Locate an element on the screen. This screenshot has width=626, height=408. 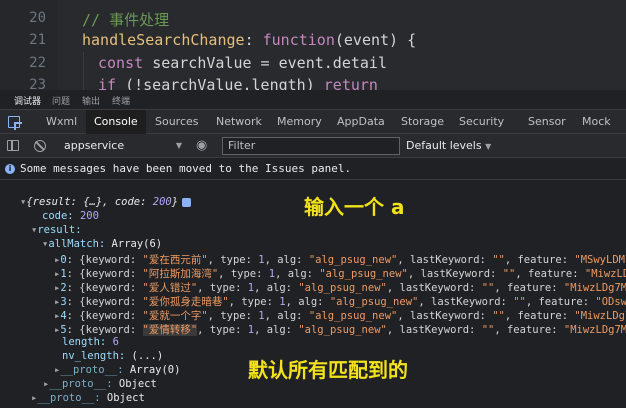
colon: : is located at coordinates (249, 40).